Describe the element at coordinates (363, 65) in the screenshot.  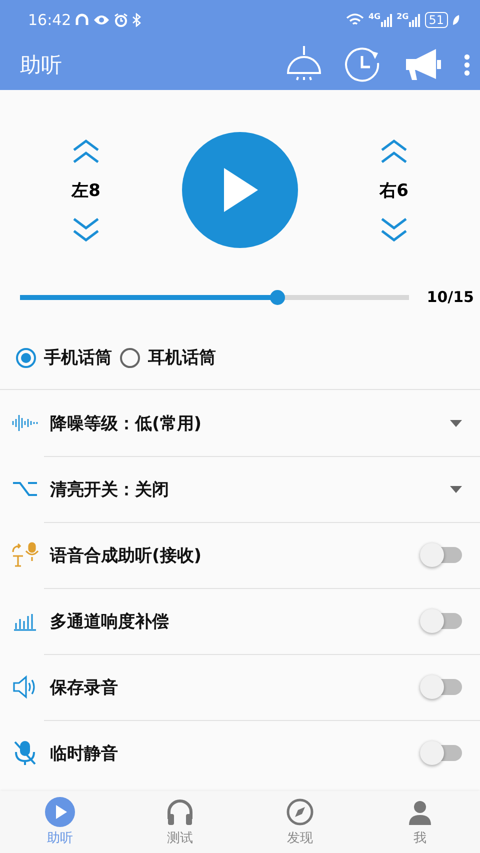
I see `clock-icon` at that location.